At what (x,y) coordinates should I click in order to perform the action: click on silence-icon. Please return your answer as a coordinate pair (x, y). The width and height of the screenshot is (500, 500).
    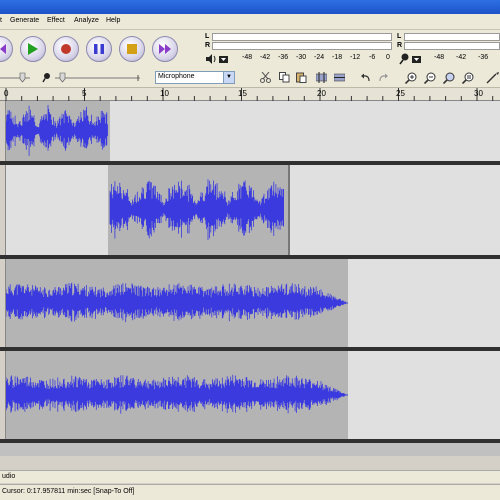
    Looking at the image, I should click on (339, 77).